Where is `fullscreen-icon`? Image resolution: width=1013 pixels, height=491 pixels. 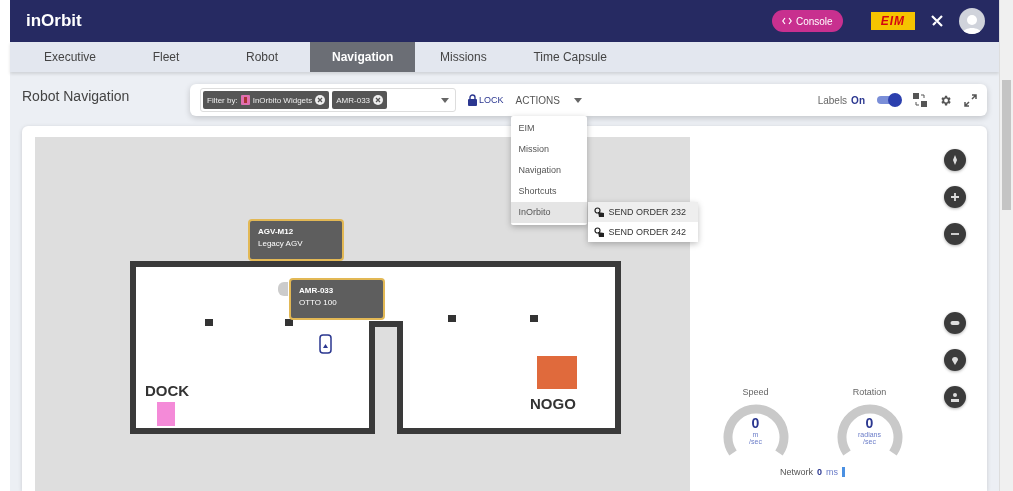
fullscreen-icon is located at coordinates (970, 100).